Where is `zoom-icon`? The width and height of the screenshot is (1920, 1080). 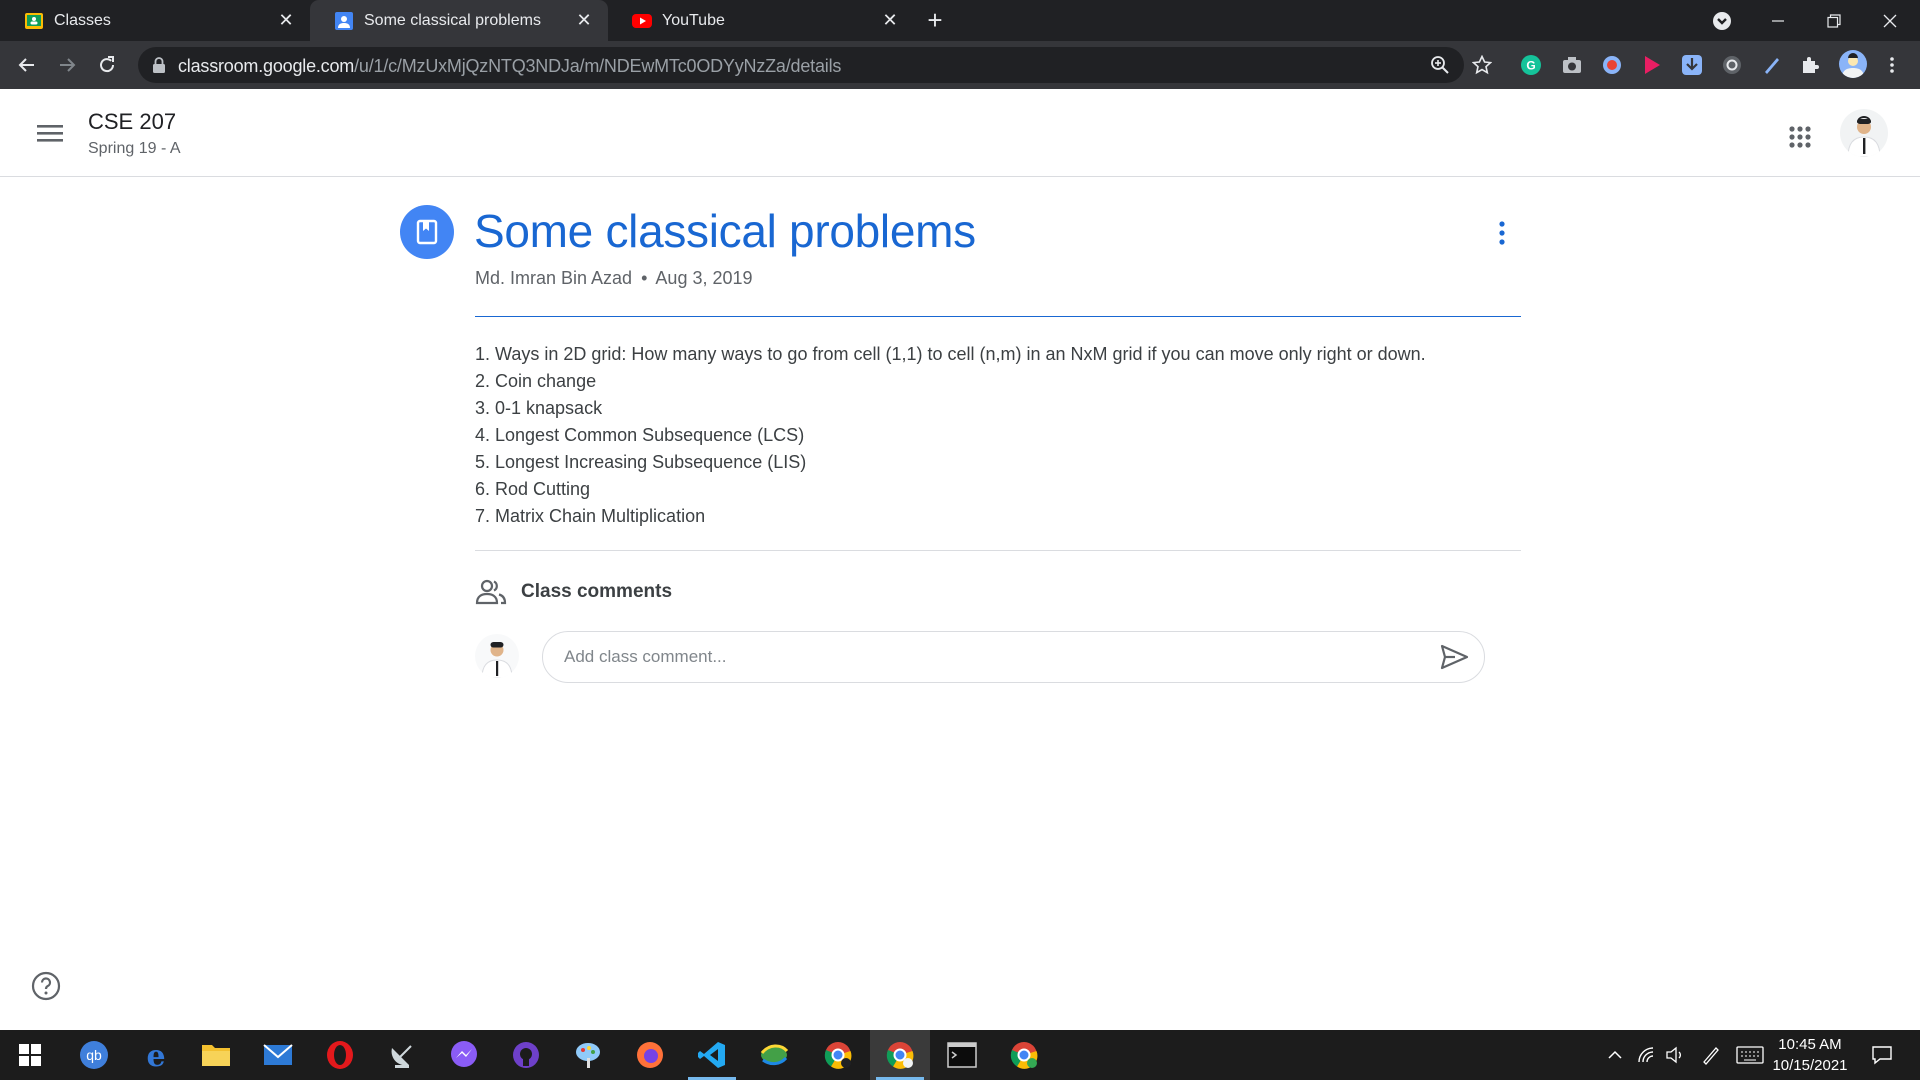 zoom-icon is located at coordinates (1440, 65).